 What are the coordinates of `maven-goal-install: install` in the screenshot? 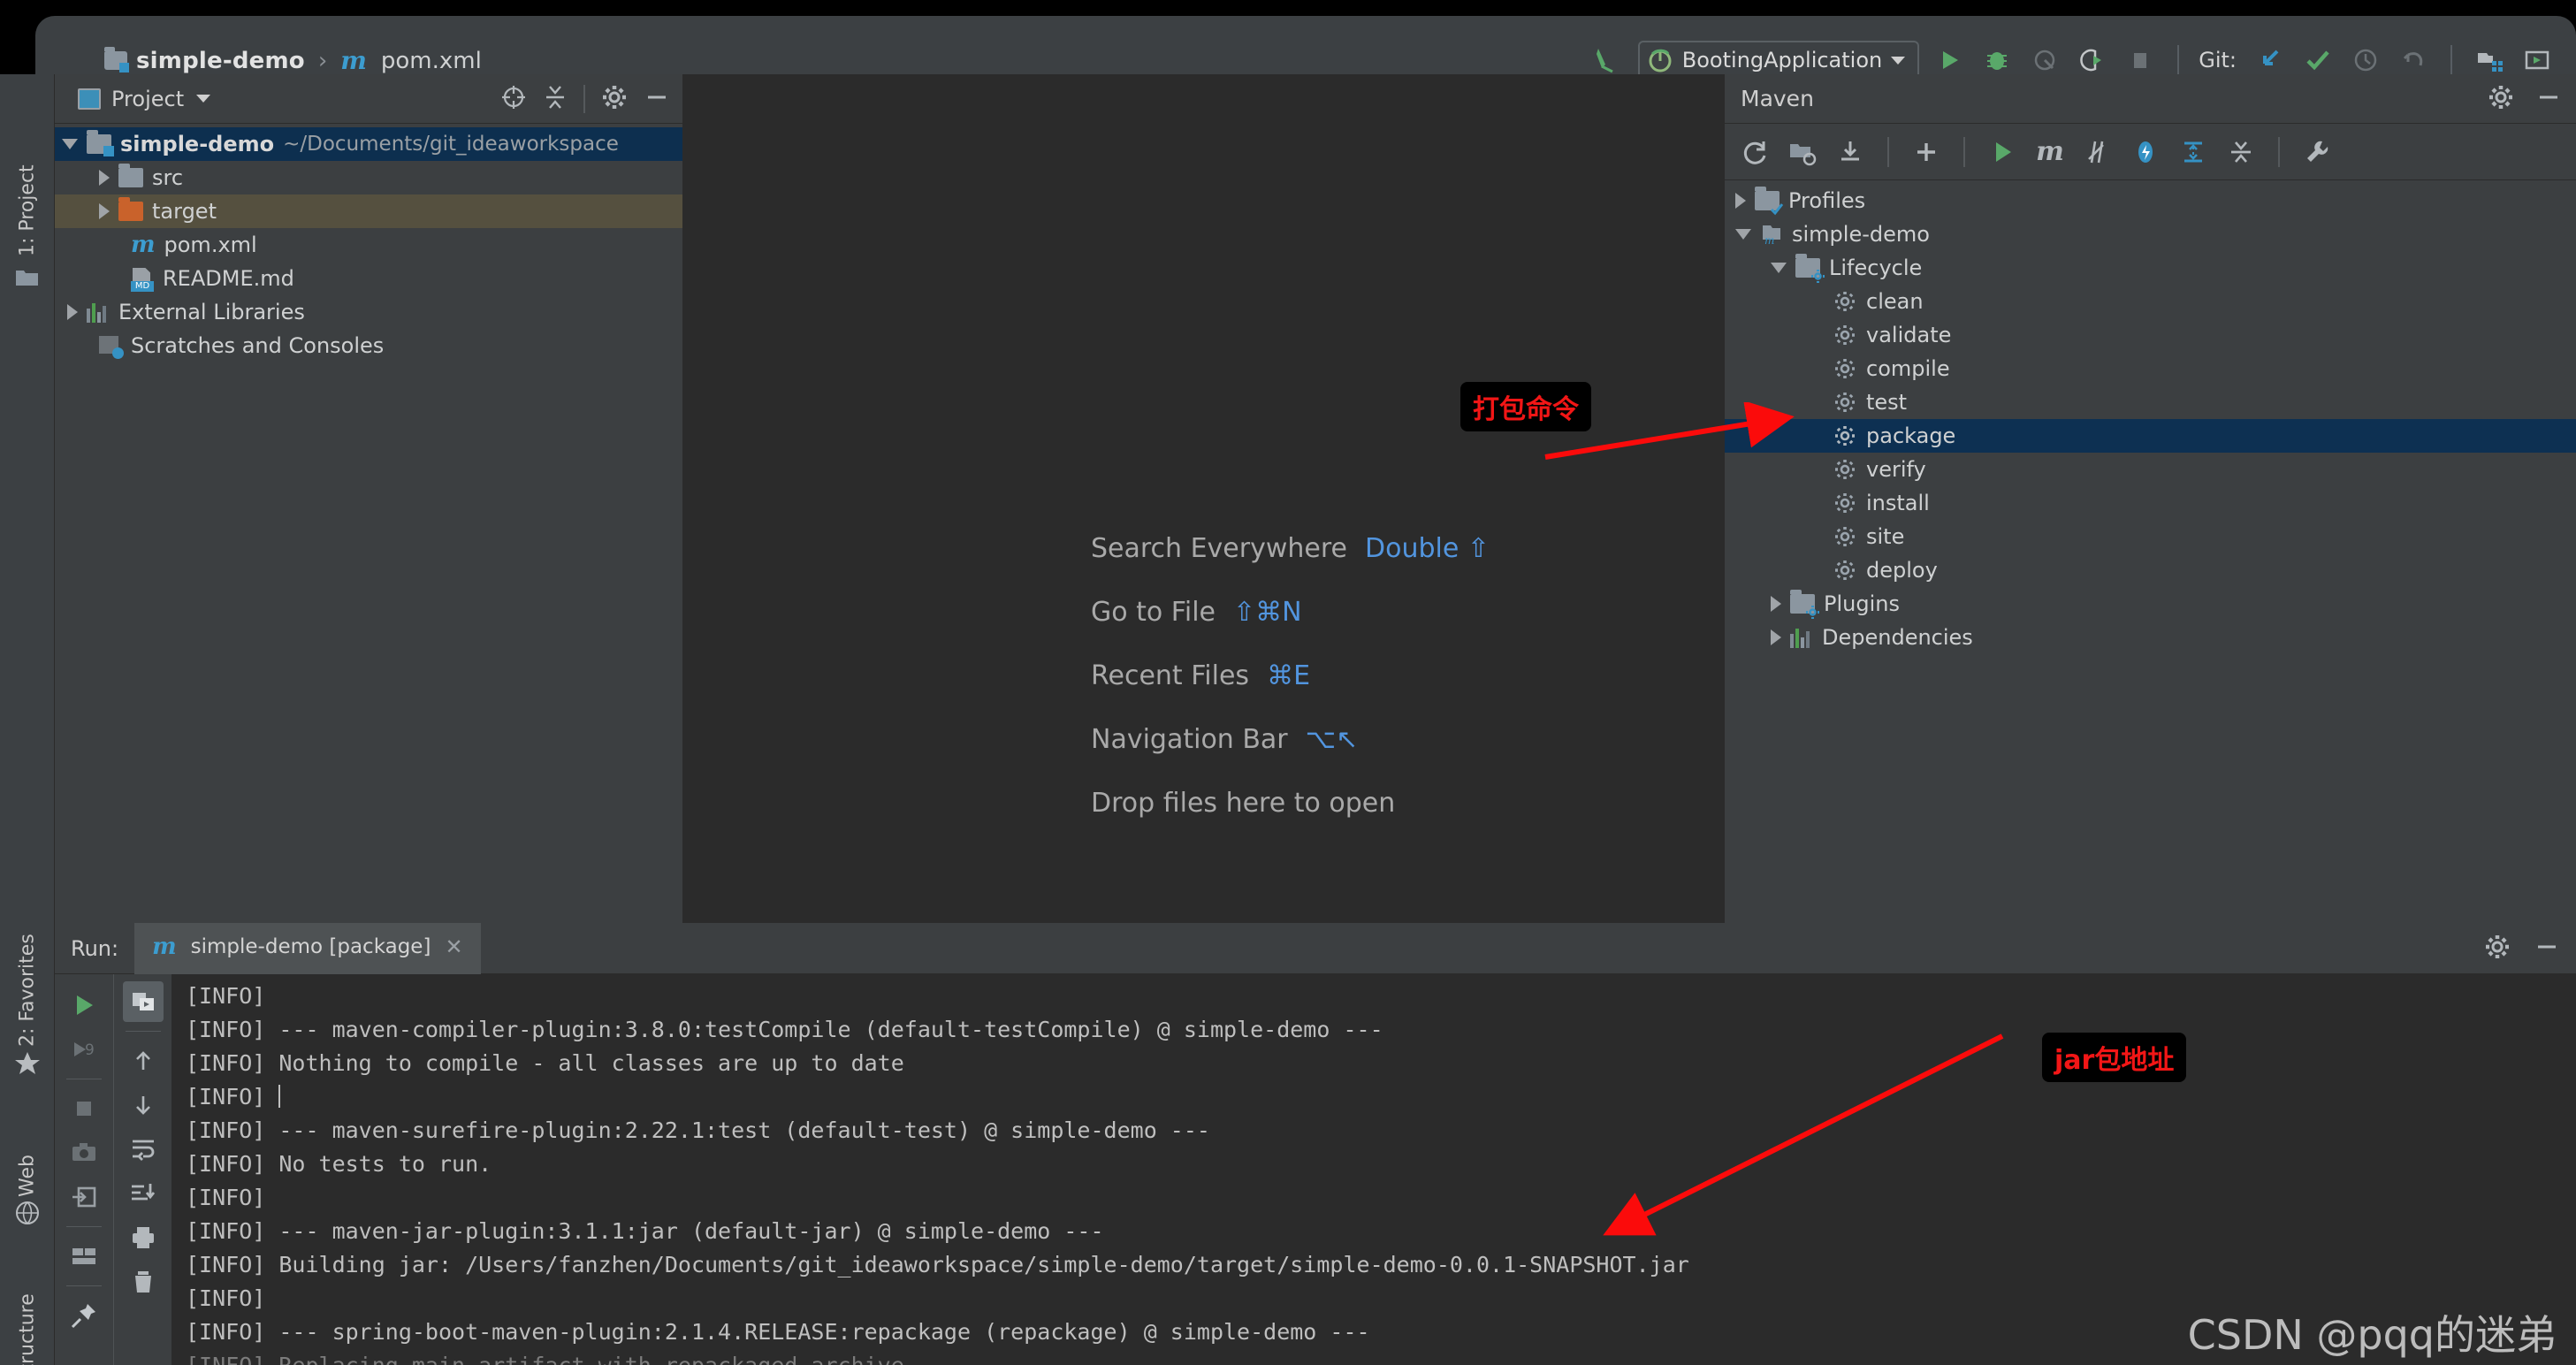 It's located at (2150, 503).